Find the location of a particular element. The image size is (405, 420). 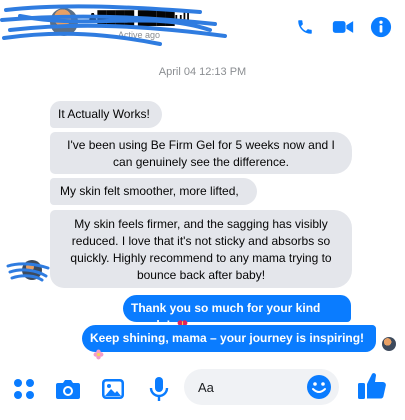

chat-header: A████ ████ull Active ago is located at coordinates (202, 29).